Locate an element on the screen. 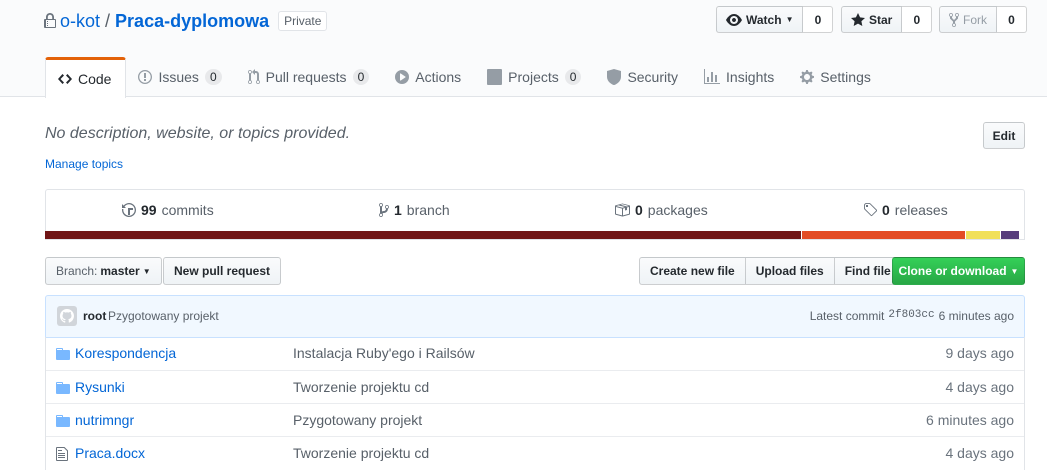 This screenshot has height=470, width=1047. tab-insights: Insights is located at coordinates (740, 77).